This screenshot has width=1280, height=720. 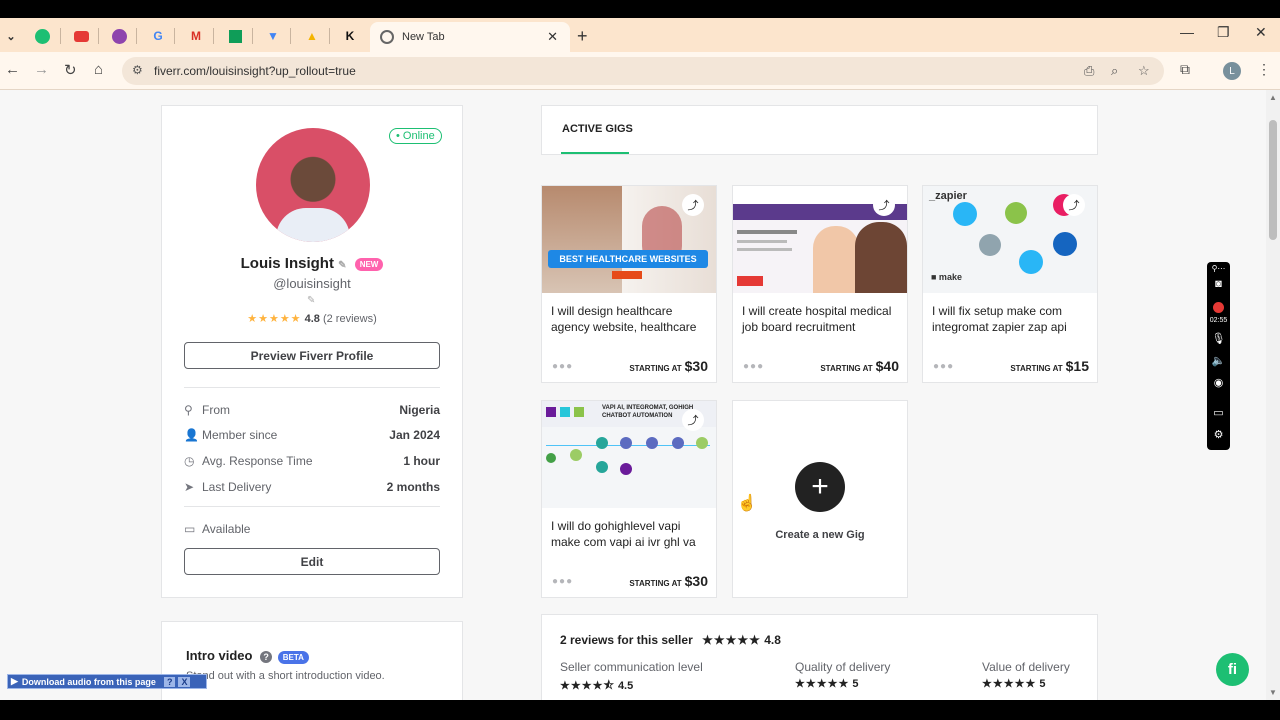 I want to click on back-icon: ←, so click(x=12, y=69).